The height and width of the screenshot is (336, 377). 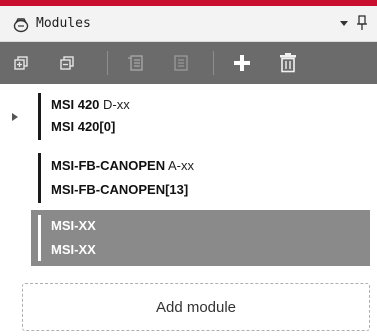 I want to click on chevron-down-icon, so click(x=344, y=23).